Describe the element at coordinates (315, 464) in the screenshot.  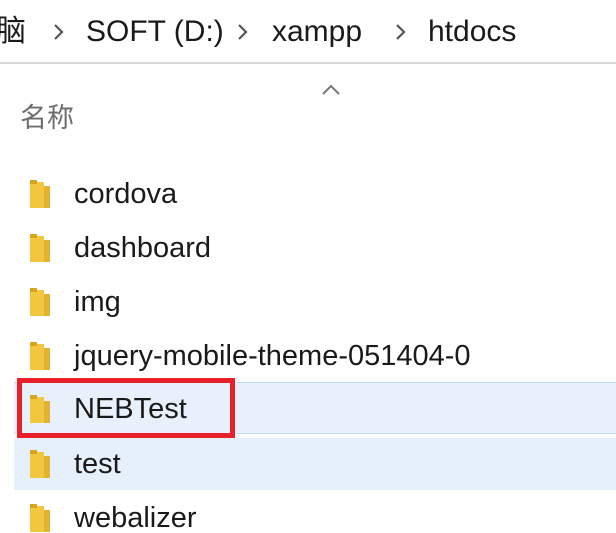
I see `list-item: test` at that location.